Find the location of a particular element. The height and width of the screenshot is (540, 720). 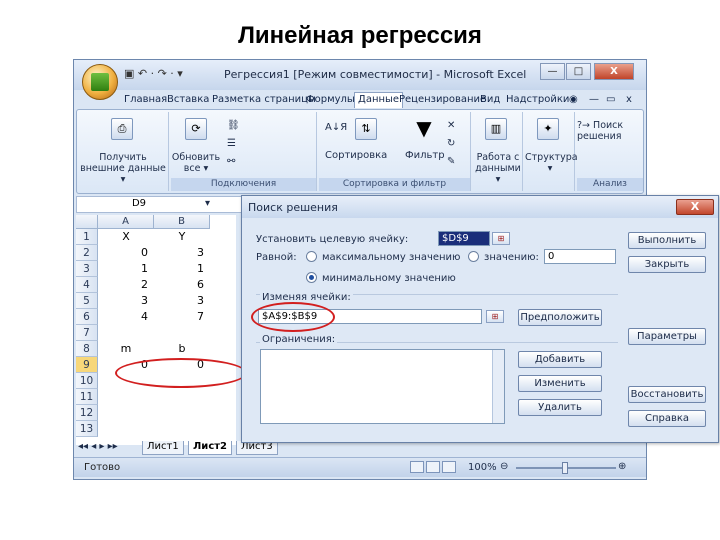

cell-a: 3 is located at coordinates (126, 301).